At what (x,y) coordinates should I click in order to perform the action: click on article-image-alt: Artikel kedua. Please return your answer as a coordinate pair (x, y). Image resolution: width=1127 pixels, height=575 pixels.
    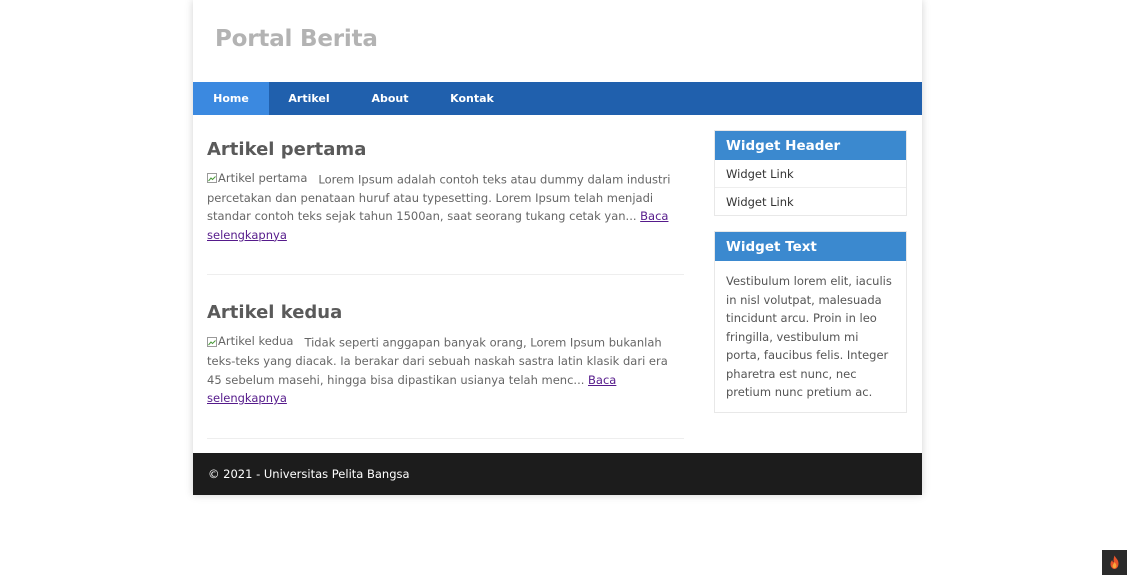
    Looking at the image, I should click on (256, 341).